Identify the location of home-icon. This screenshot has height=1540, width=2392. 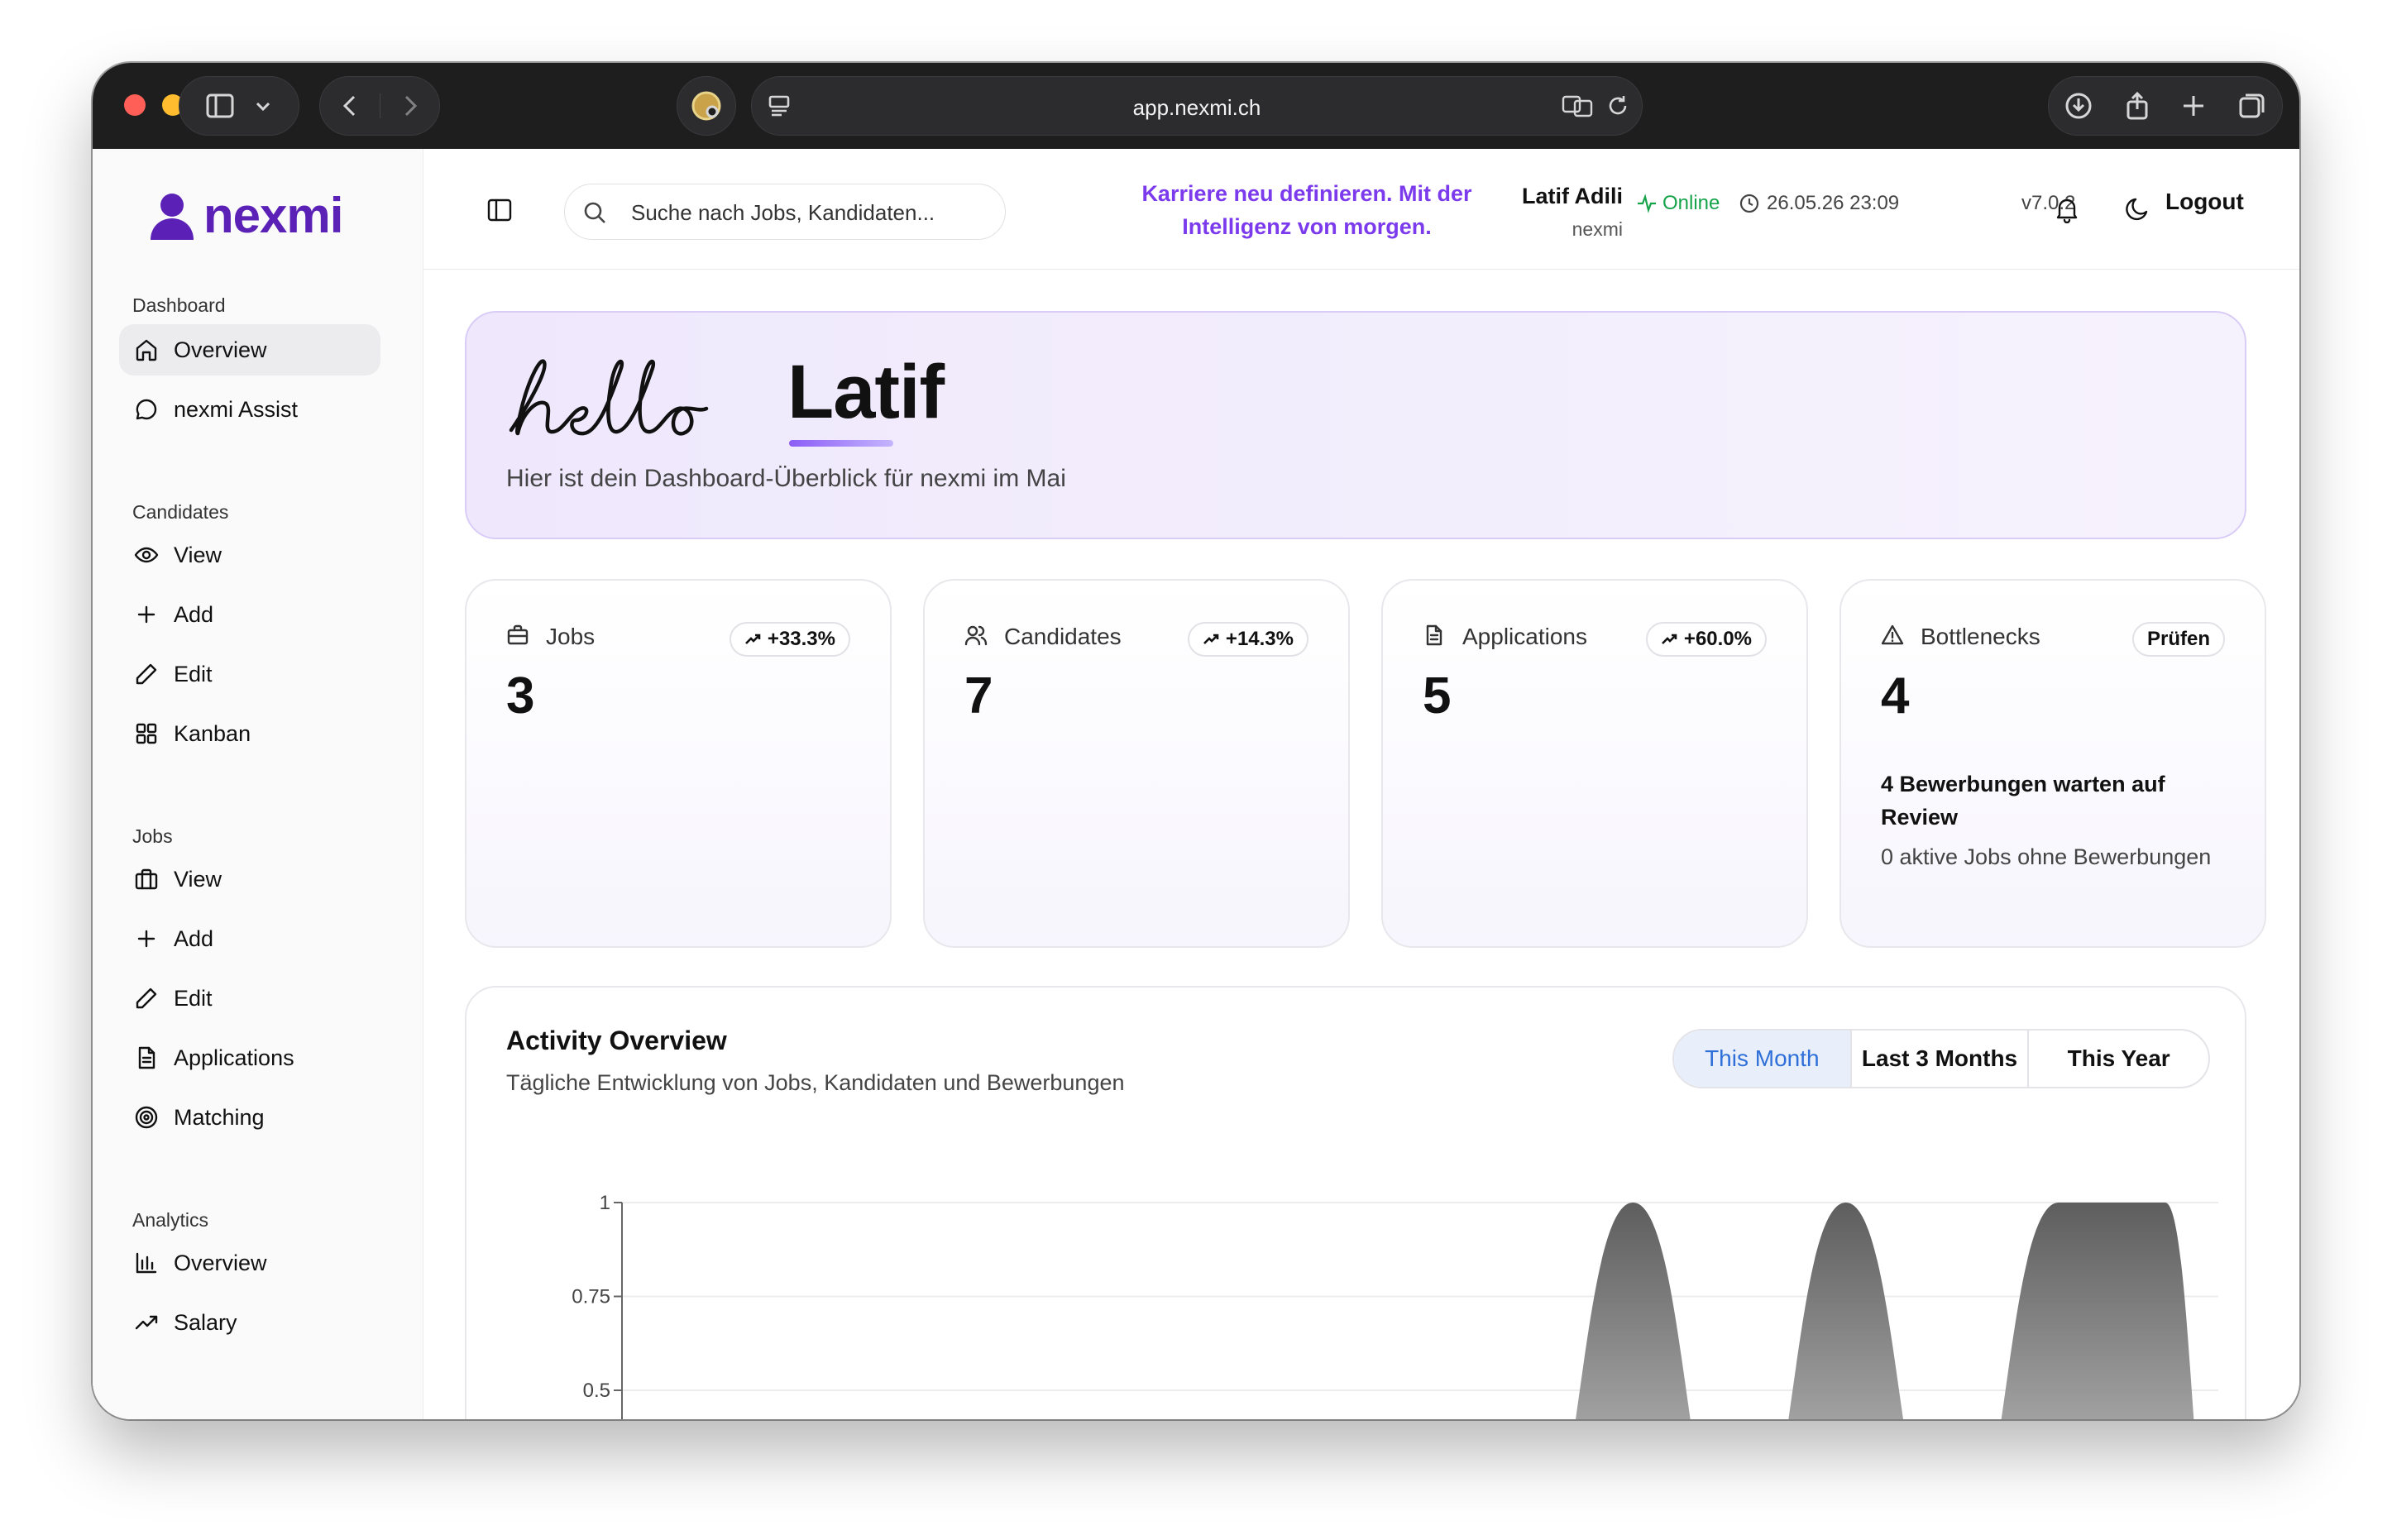
(146, 350).